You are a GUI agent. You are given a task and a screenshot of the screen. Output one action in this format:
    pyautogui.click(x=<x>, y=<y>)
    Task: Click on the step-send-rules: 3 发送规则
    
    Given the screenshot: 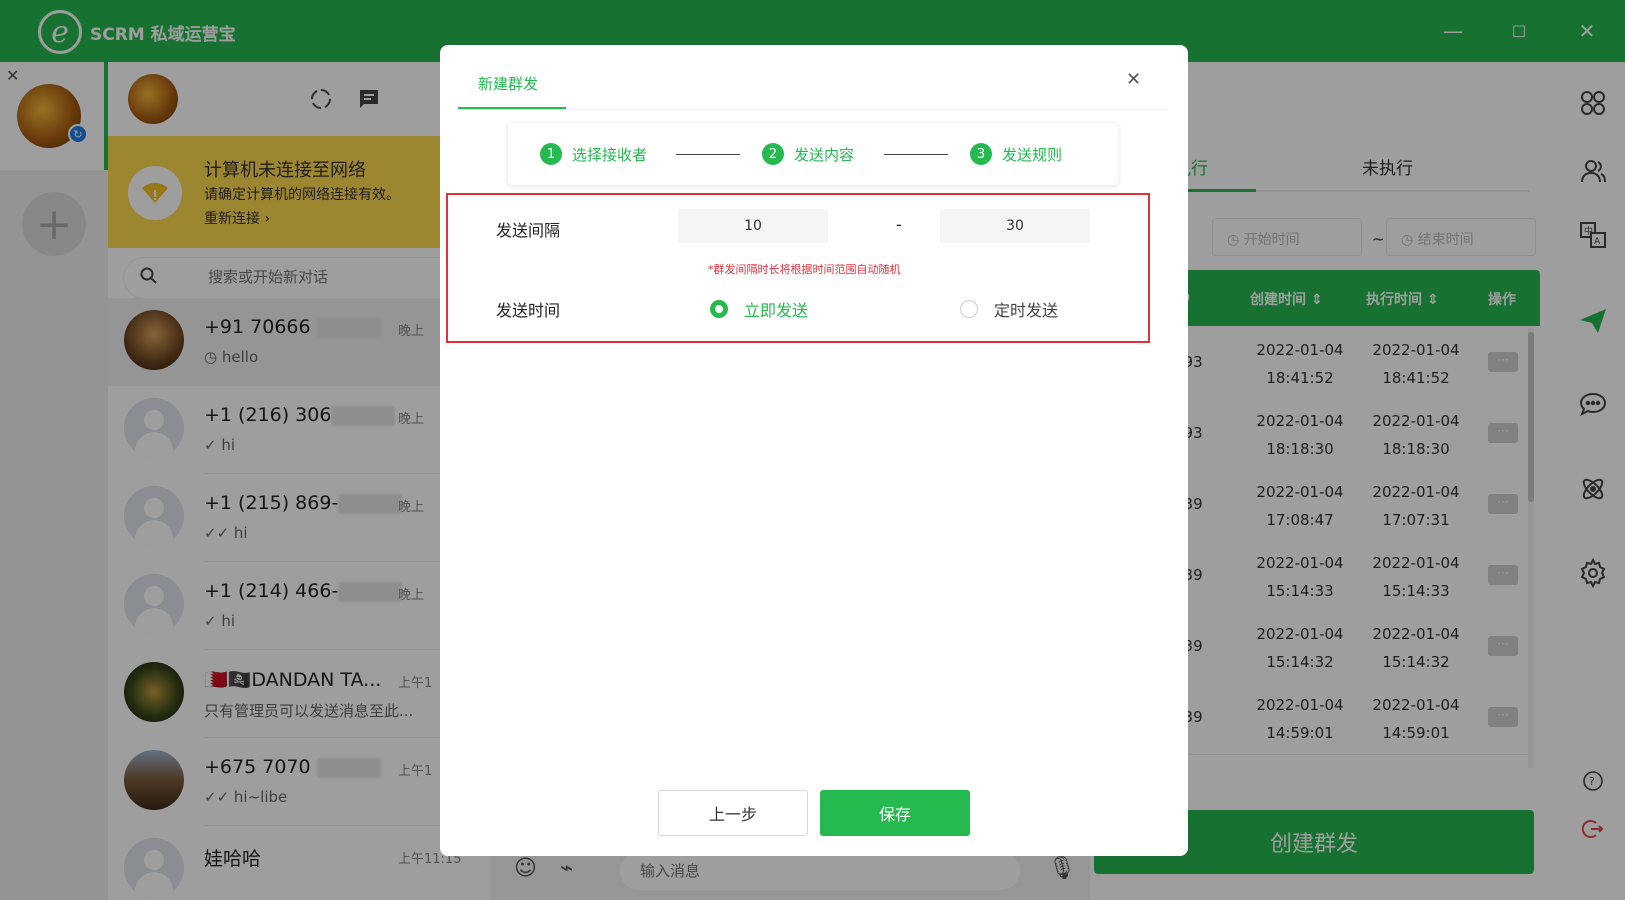 What is the action you would take?
    pyautogui.click(x=1016, y=154)
    